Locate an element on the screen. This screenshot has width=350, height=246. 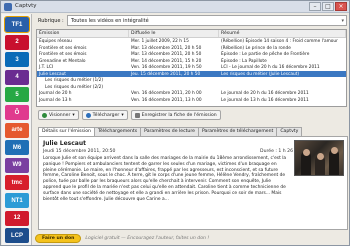
franceo-logo-icon: Ô is located at coordinates (17, 112).